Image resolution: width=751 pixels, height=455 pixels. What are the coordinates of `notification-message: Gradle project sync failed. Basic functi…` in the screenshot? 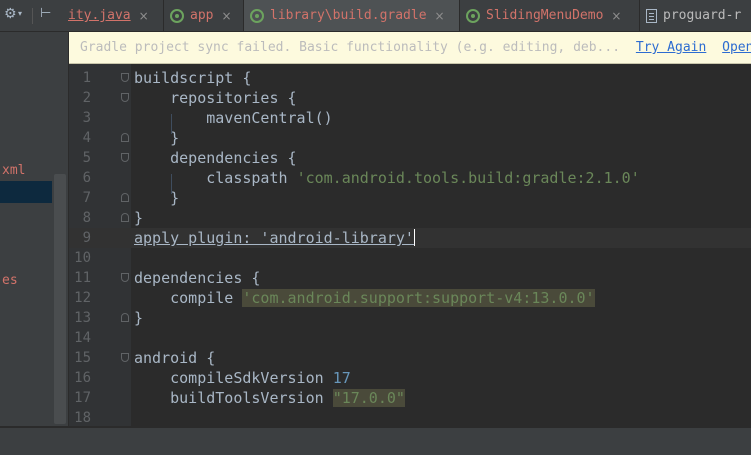 It's located at (350, 47).